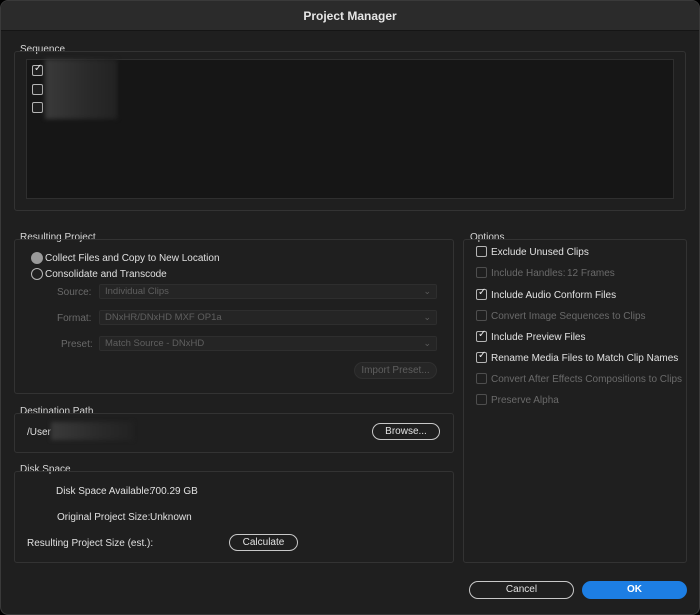 This screenshot has height=615, width=700. What do you see at coordinates (481, 315) in the screenshot?
I see `convert-image-sequences-checkbox` at bounding box center [481, 315].